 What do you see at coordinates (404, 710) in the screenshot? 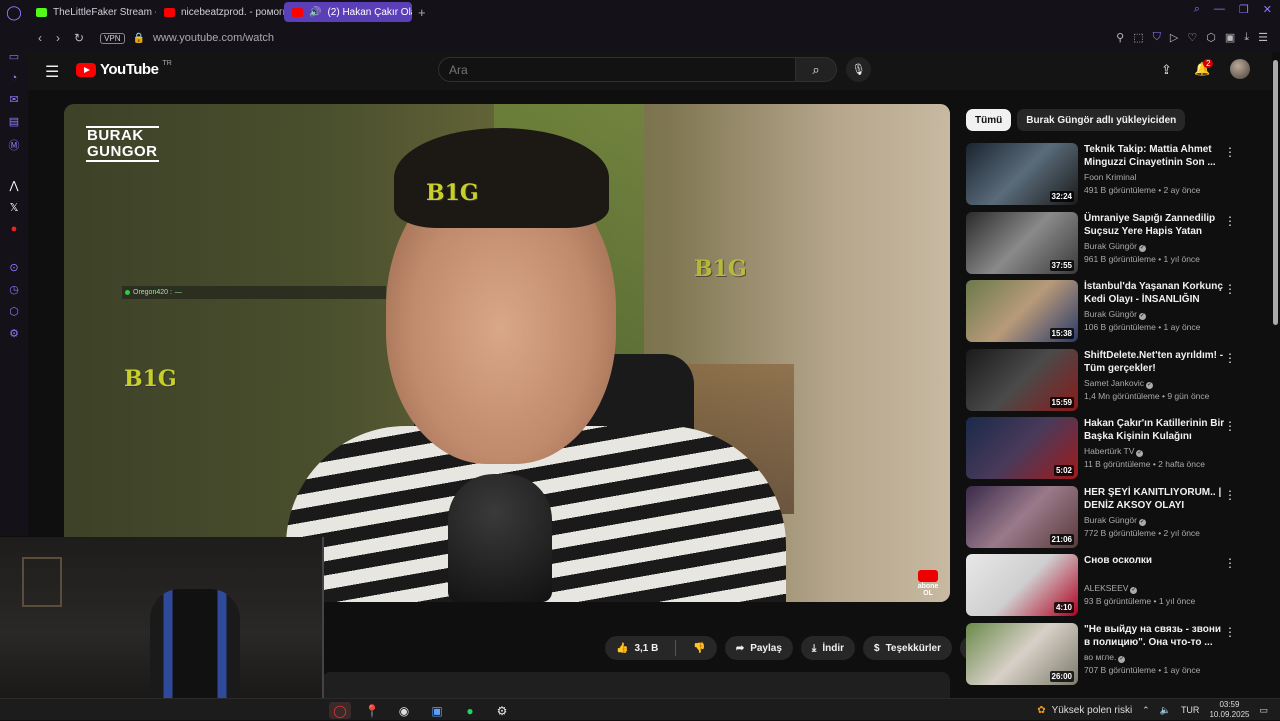
I see `taskbar-obs-icon: ◉` at bounding box center [404, 710].